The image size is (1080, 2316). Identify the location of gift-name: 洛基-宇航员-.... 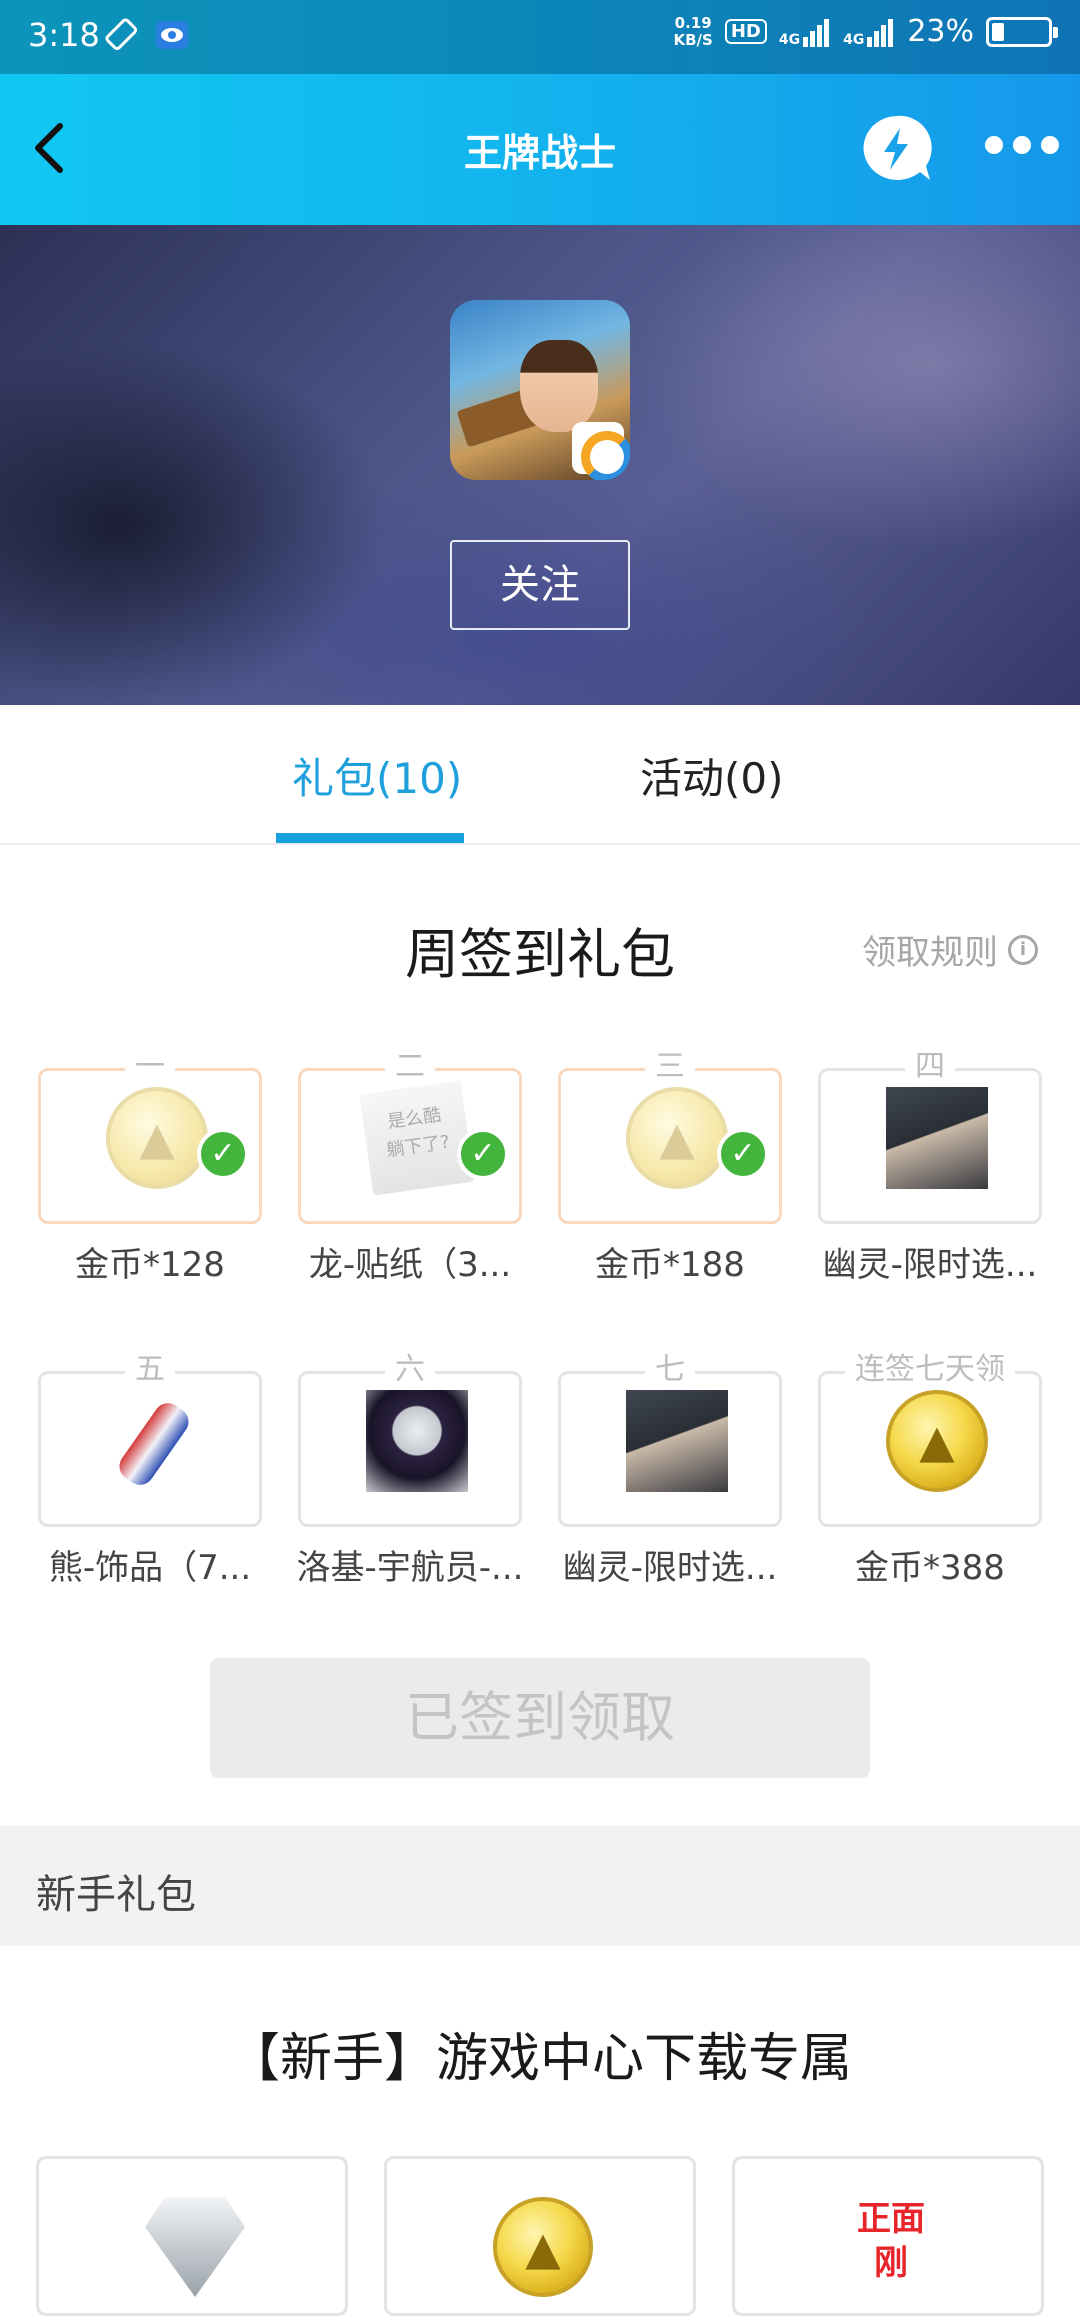
(410, 1568).